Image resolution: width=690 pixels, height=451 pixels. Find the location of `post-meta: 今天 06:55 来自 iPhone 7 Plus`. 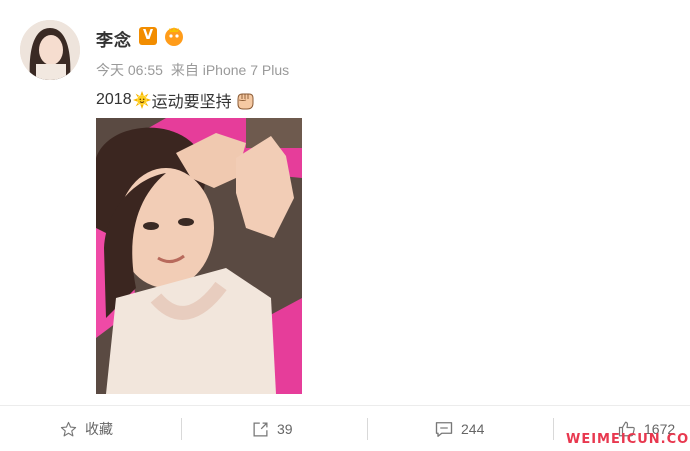

post-meta: 今天 06:55 来自 iPhone 7 Plus is located at coordinates (194, 70).